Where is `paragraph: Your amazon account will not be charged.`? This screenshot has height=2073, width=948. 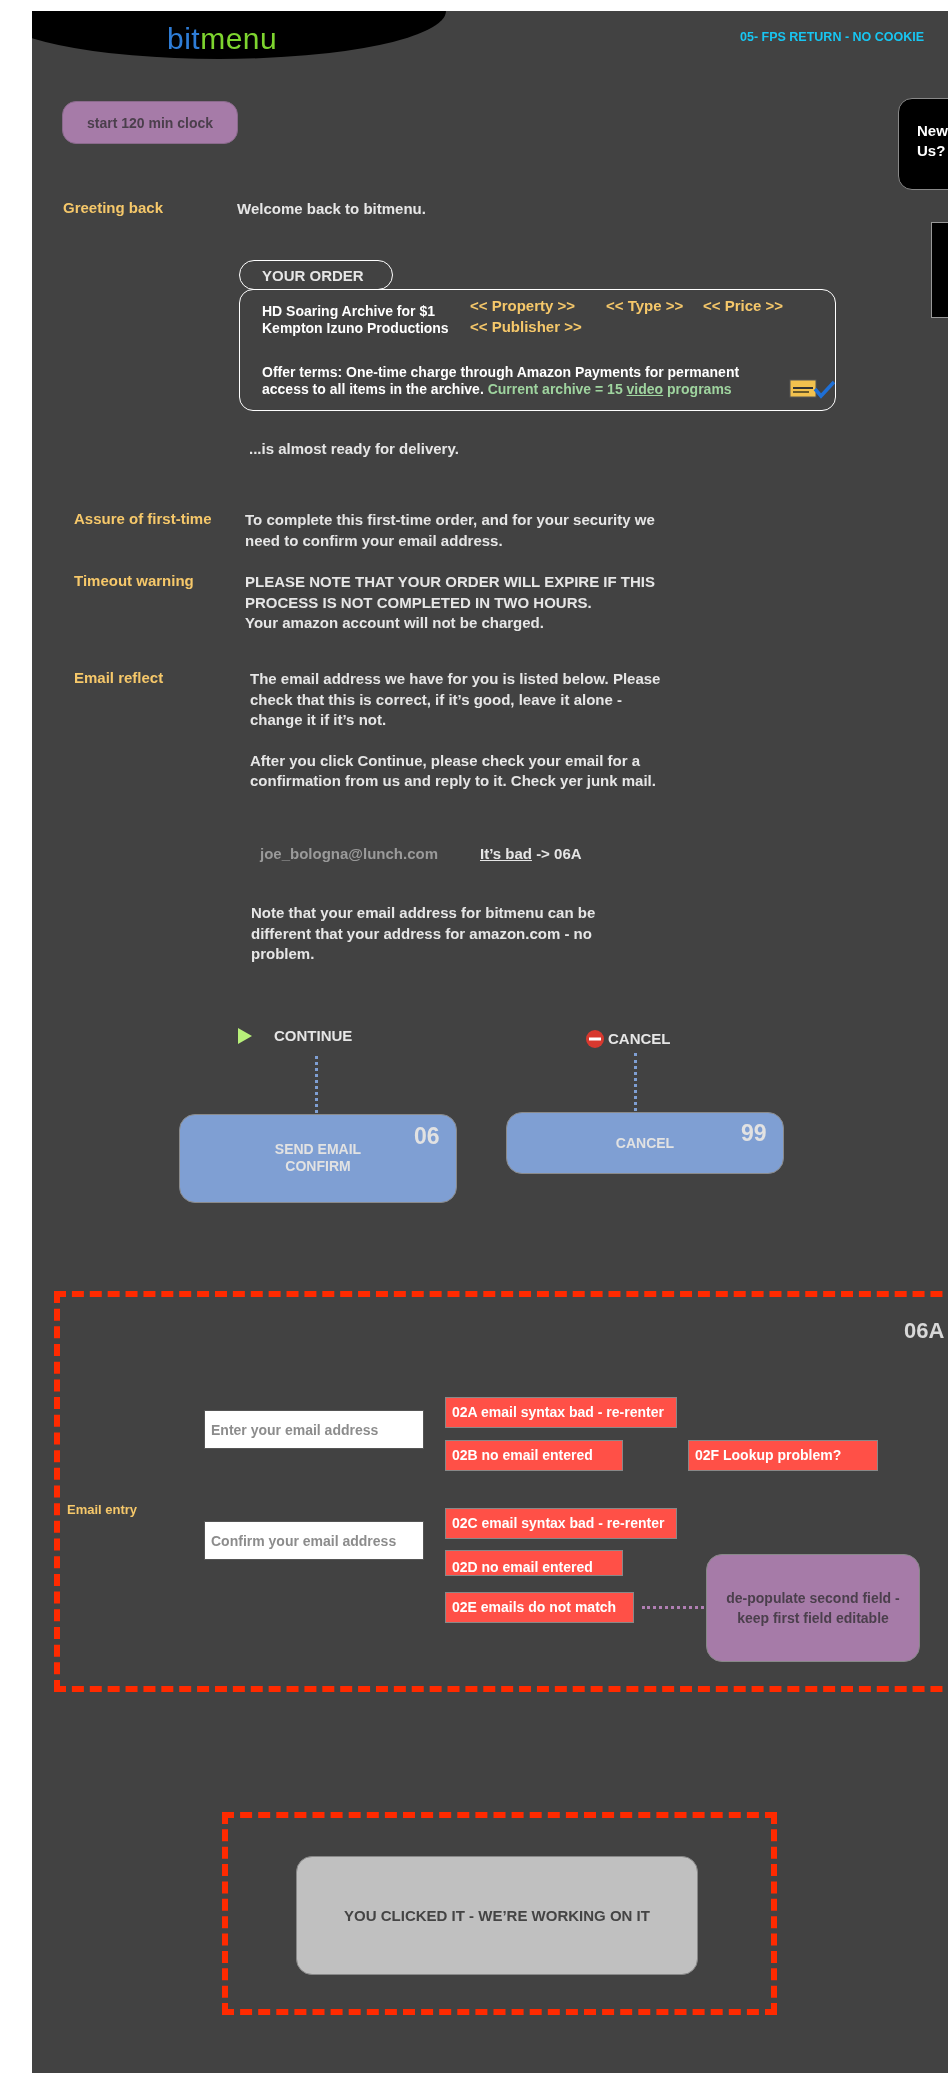 paragraph: Your amazon account will not be charged. is located at coordinates (395, 623).